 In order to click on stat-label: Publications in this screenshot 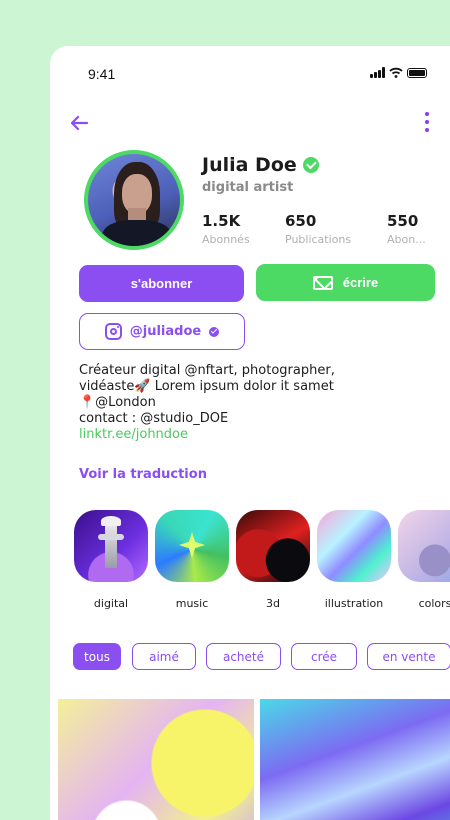, I will do `click(318, 239)`.